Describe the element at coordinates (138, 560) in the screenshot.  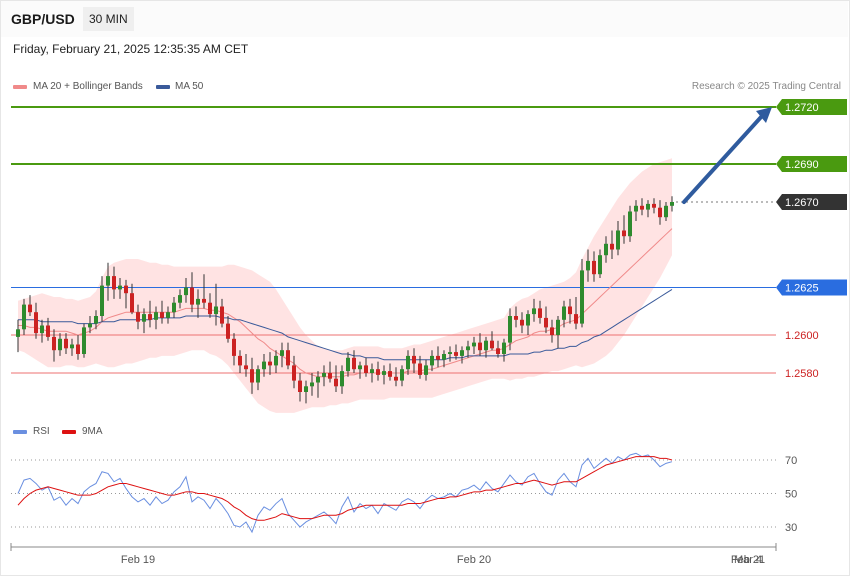
I see `time-tick-label: Feb 19` at that location.